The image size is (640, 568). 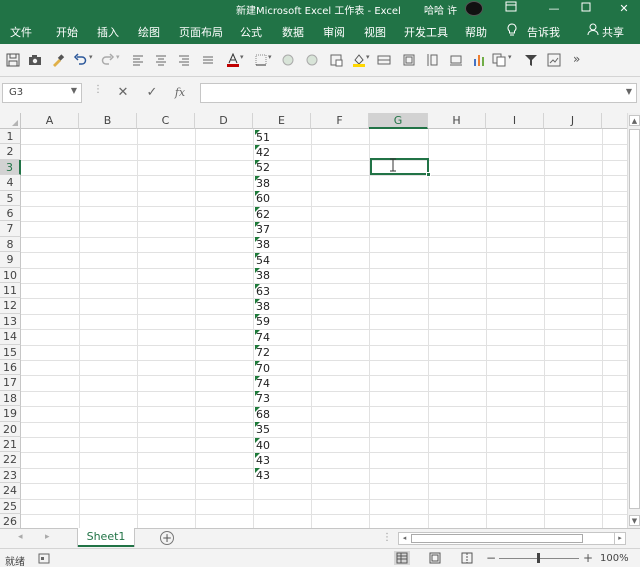 What do you see at coordinates (108, 32) in the screenshot?
I see `tab-insert: 插入` at bounding box center [108, 32].